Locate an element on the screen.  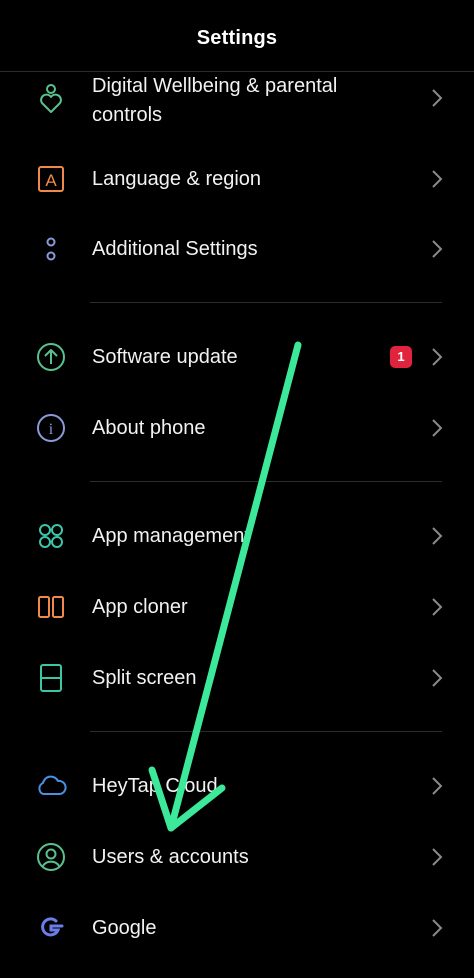
language-icon: A is located at coordinates (51, 179).